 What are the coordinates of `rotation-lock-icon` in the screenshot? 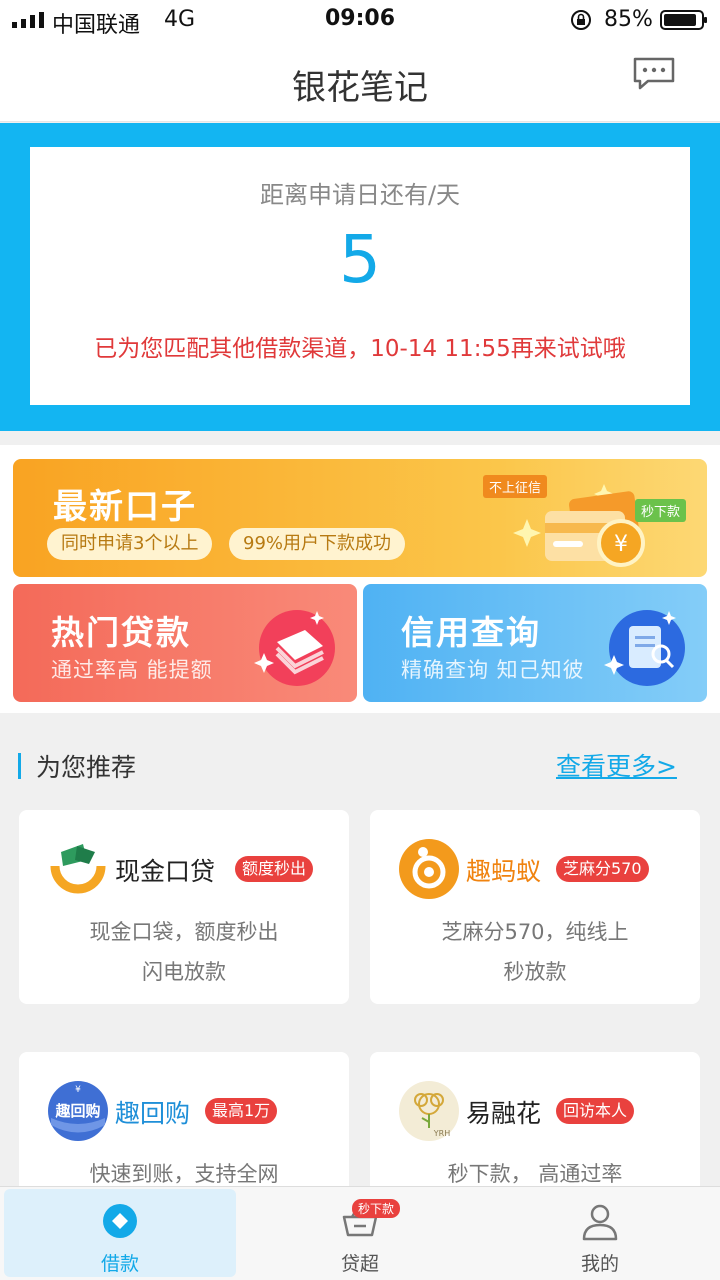 It's located at (581, 20).